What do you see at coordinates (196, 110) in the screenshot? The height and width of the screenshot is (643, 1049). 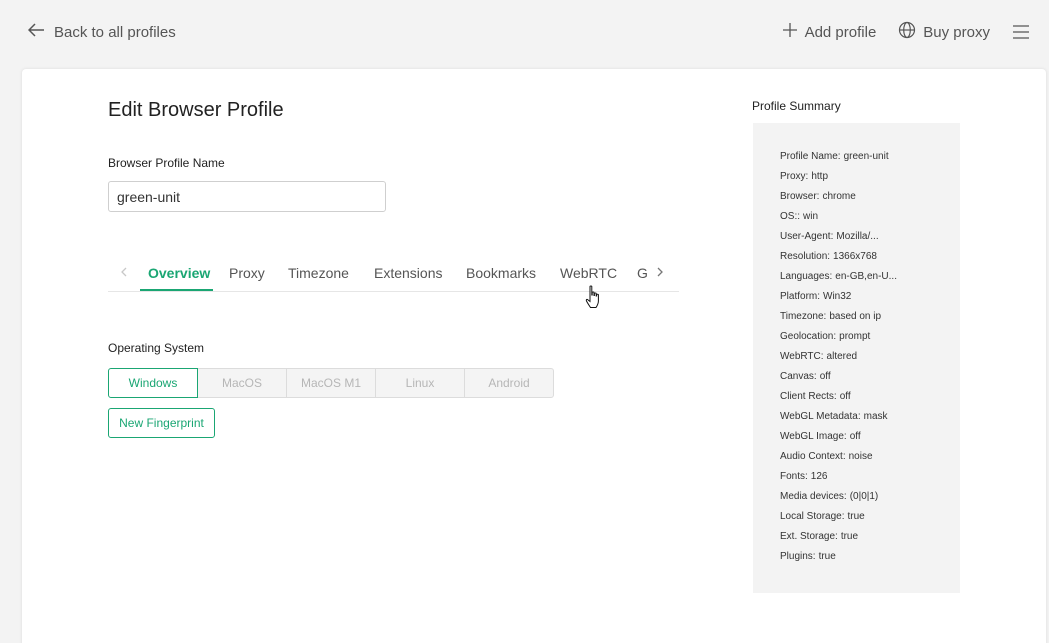 I see `page-title: Edit Browser Profile` at bounding box center [196, 110].